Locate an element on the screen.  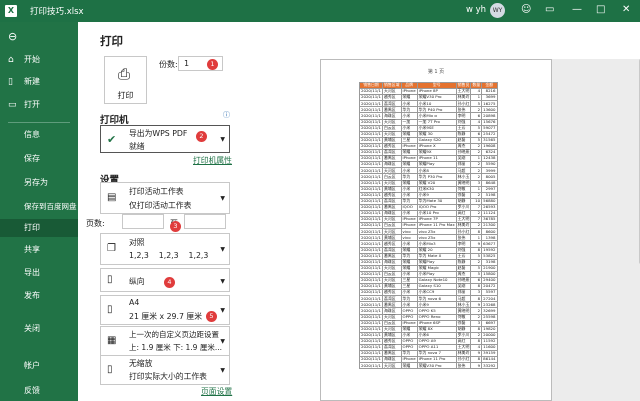
table-cell: iPhone 11 Pro Max is located at coordinates (436, 226).